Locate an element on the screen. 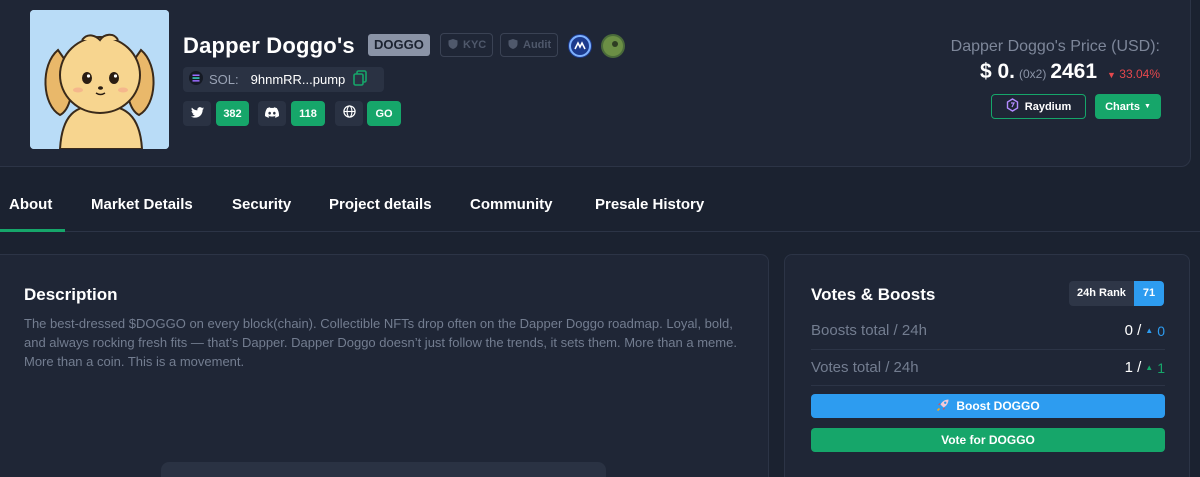 The image size is (1200, 477). votes-row: Votes total / 24h 1 / ▲ 1 is located at coordinates (988, 367).